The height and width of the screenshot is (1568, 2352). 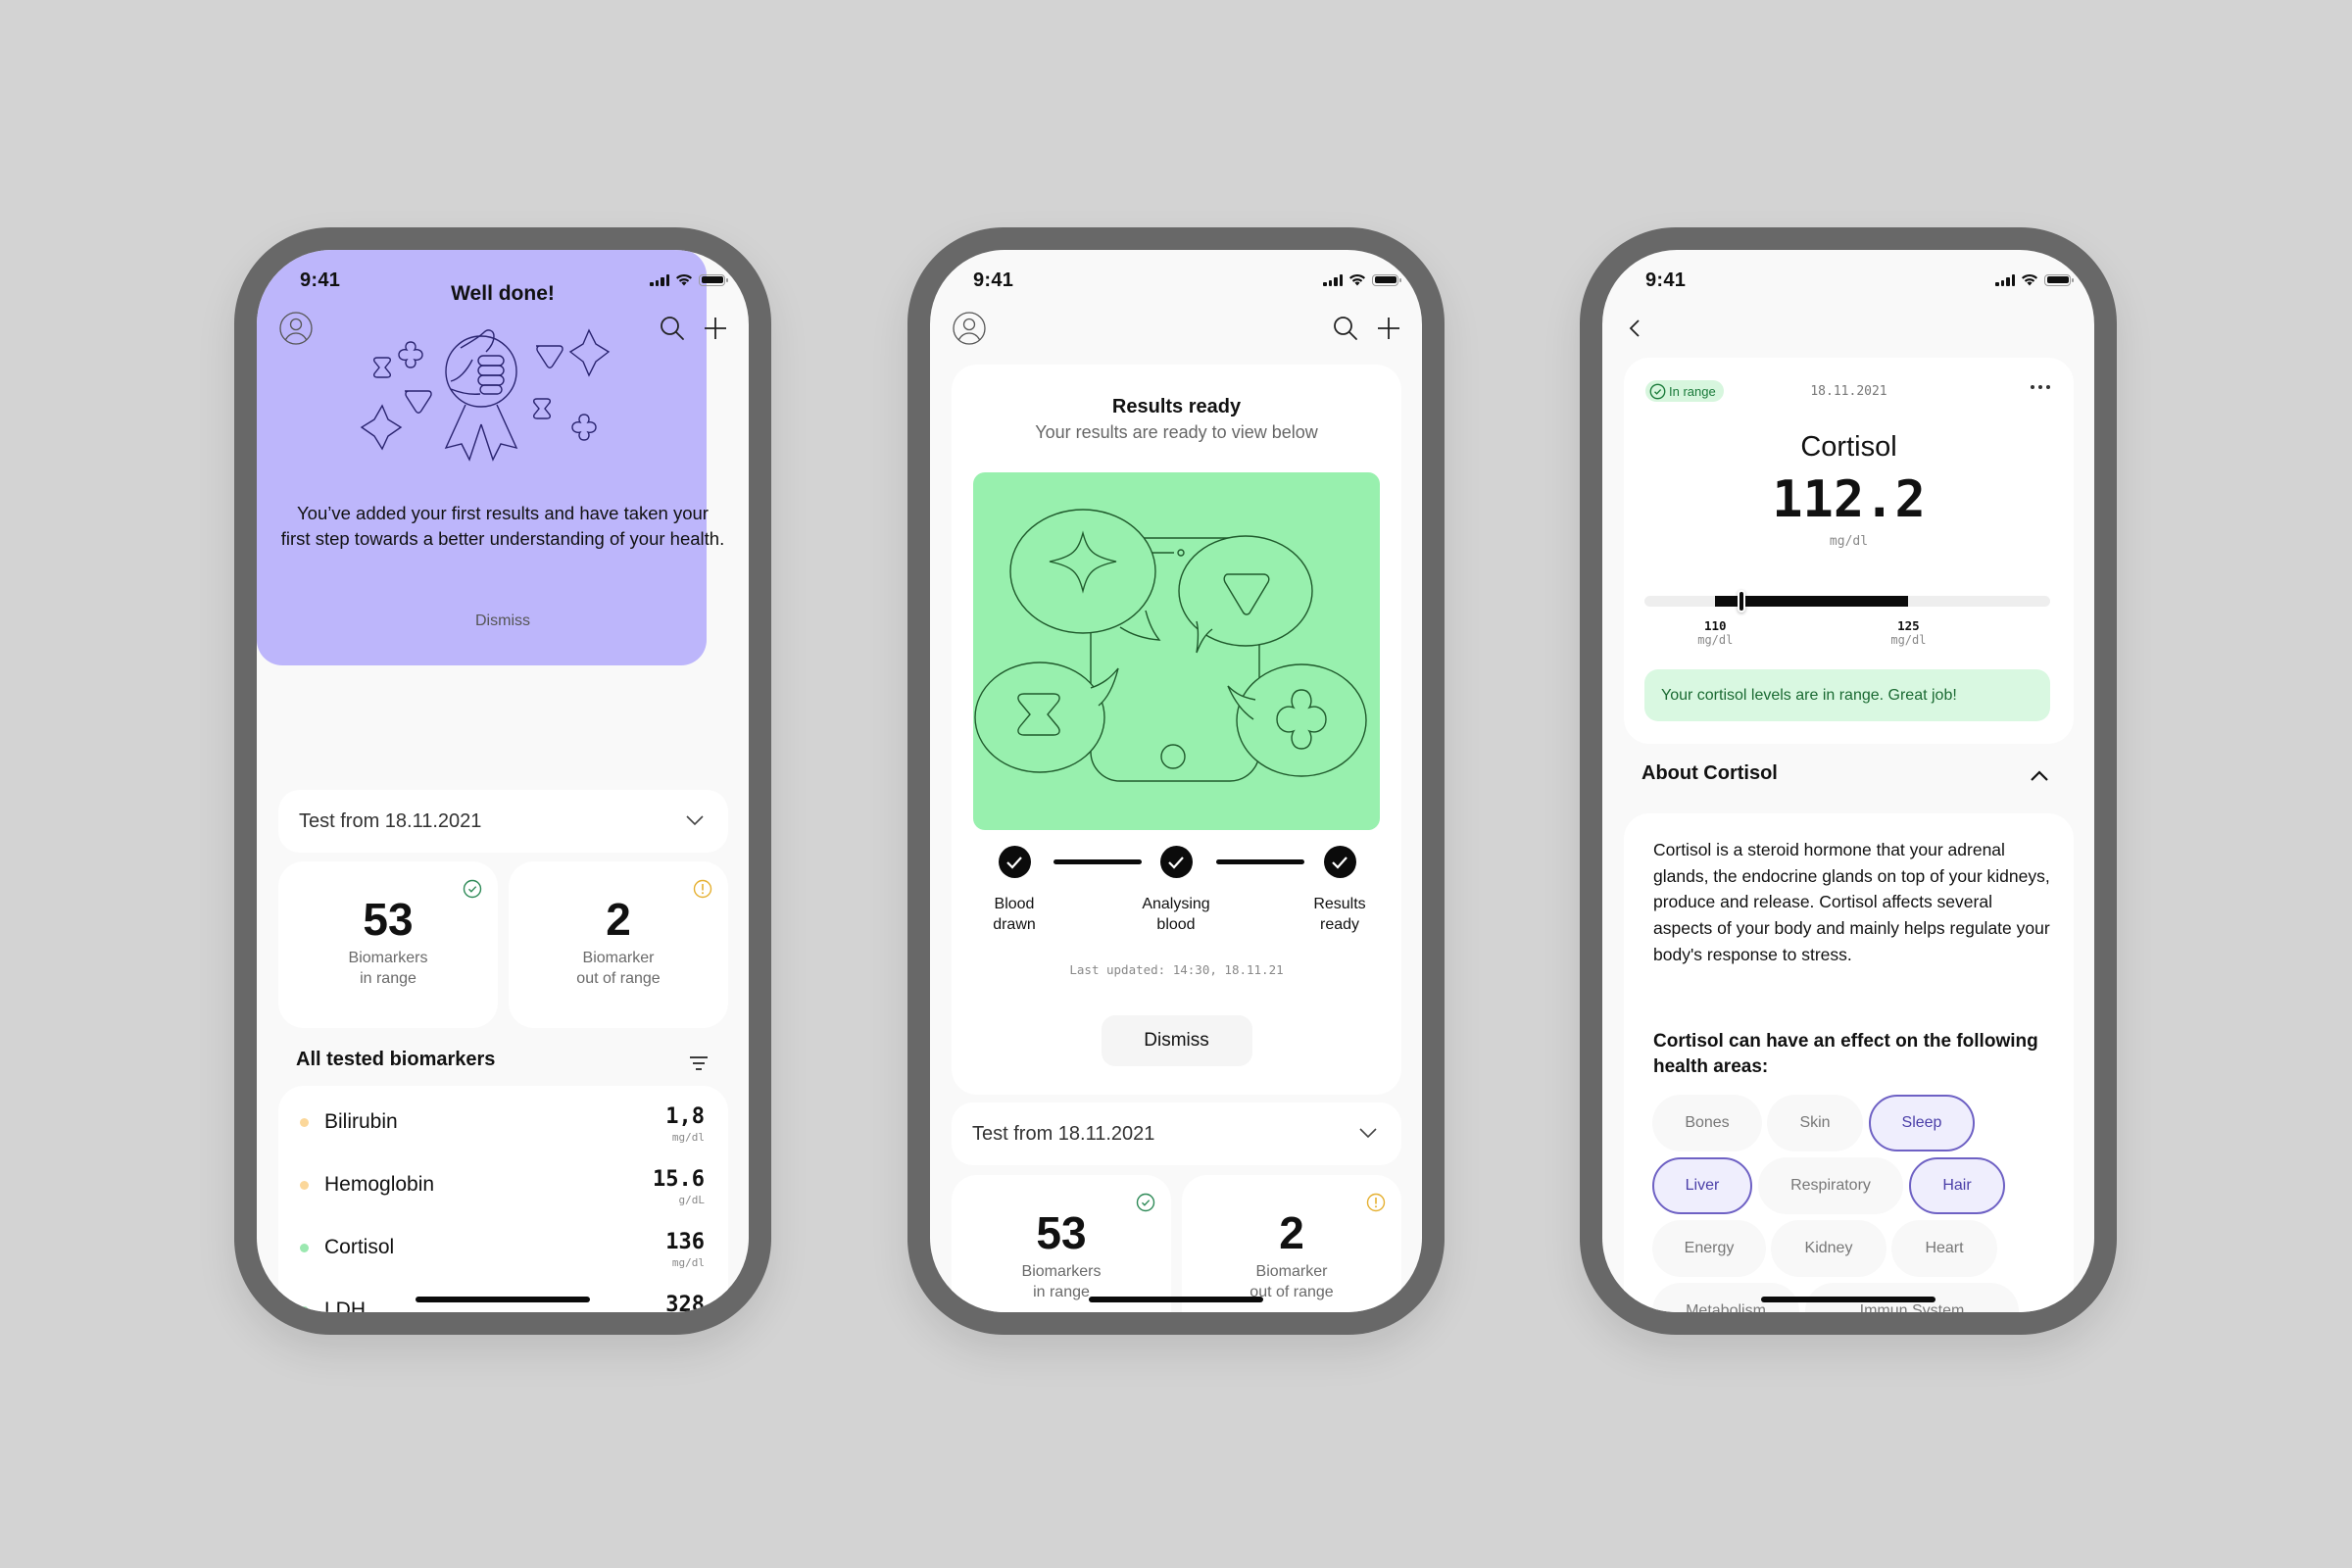 What do you see at coordinates (679, 1179) in the screenshot?
I see `biomarker-value: 15.6` at bounding box center [679, 1179].